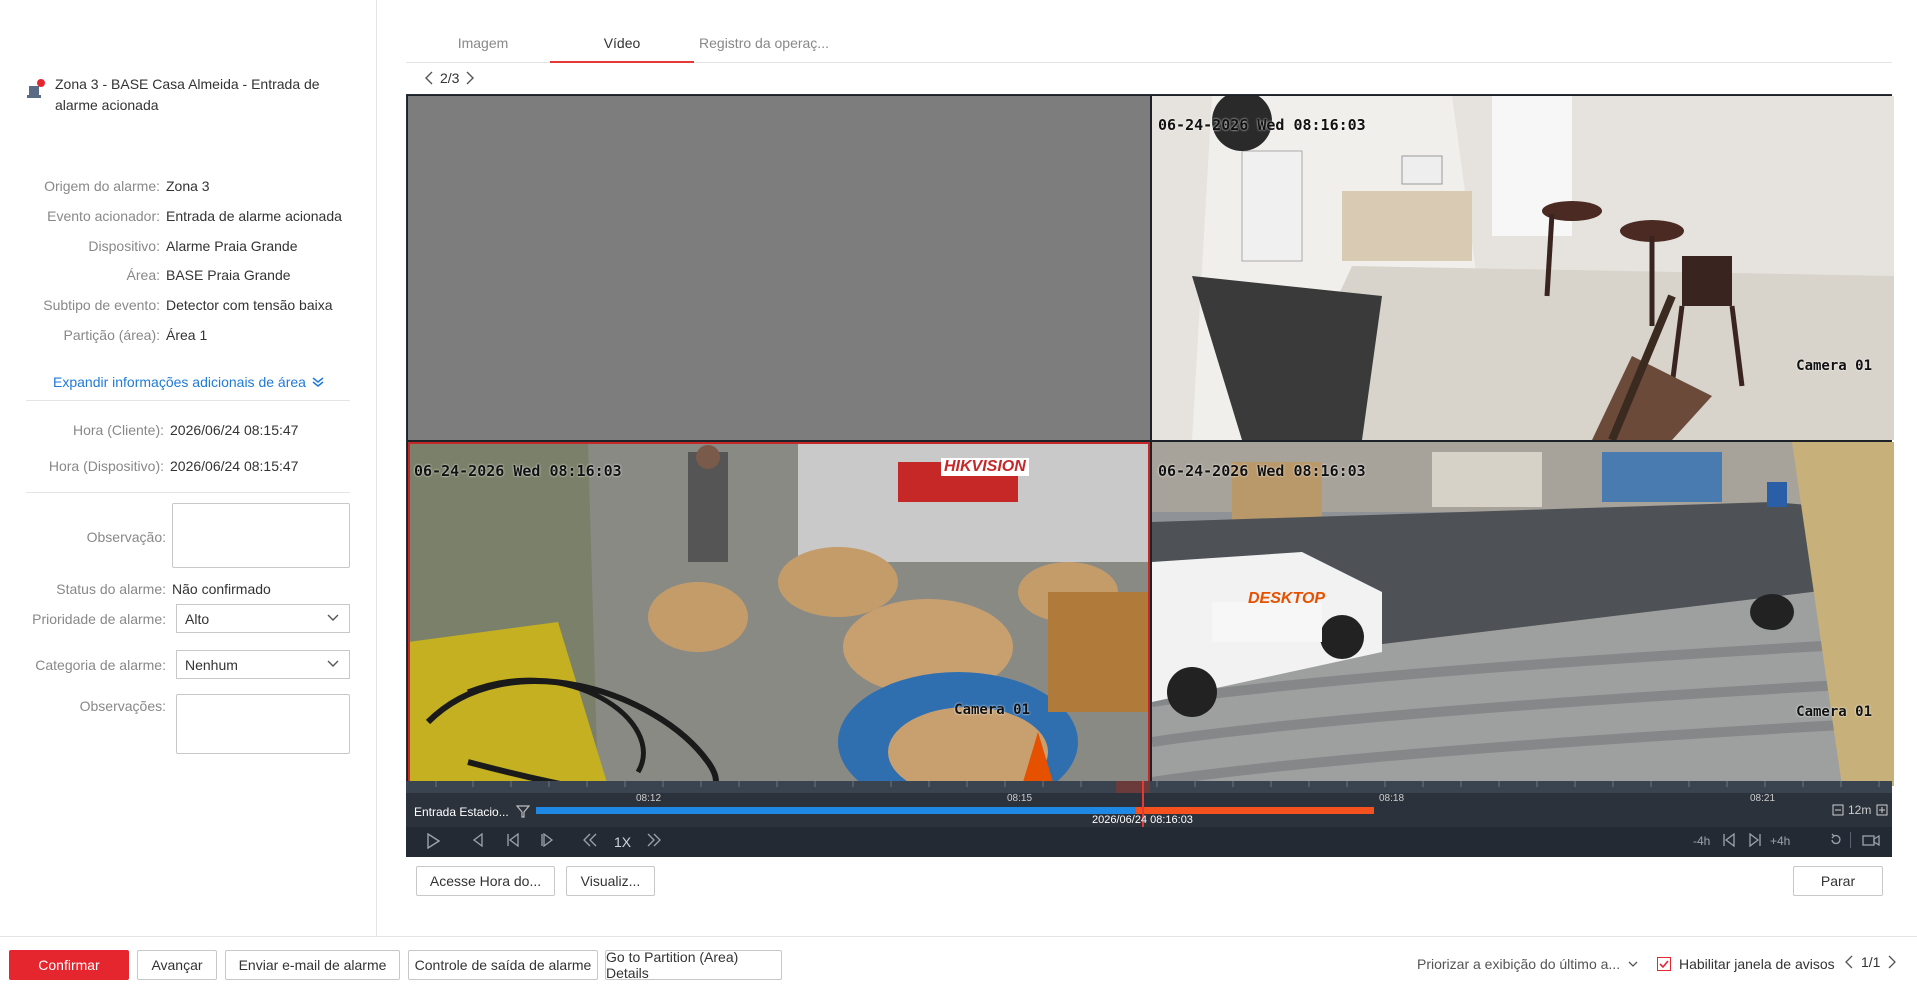  Describe the element at coordinates (1838, 881) in the screenshot. I see `parar-button: Parar` at that location.